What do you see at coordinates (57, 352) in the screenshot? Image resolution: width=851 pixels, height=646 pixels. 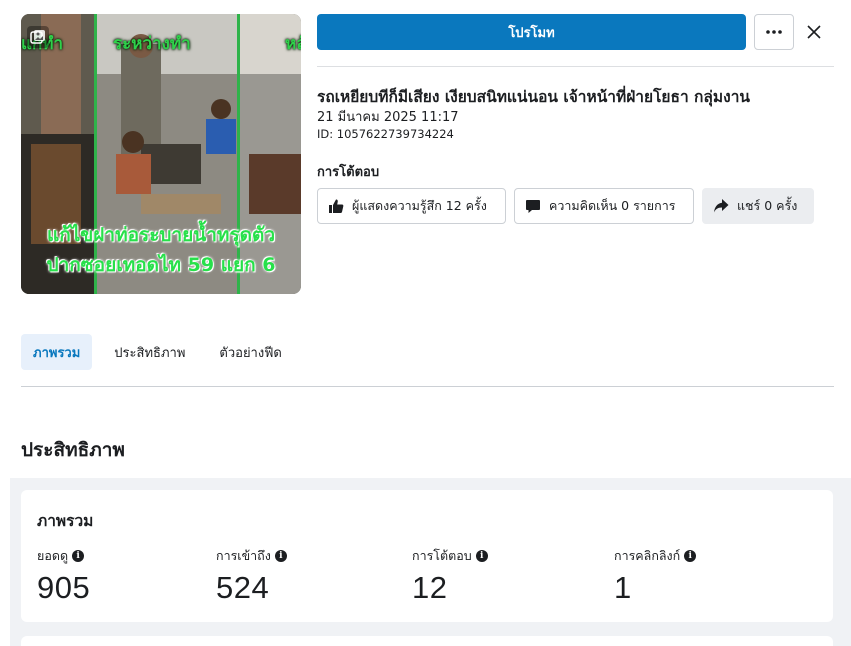 I see `tab-overview: ภาพรวม` at bounding box center [57, 352].